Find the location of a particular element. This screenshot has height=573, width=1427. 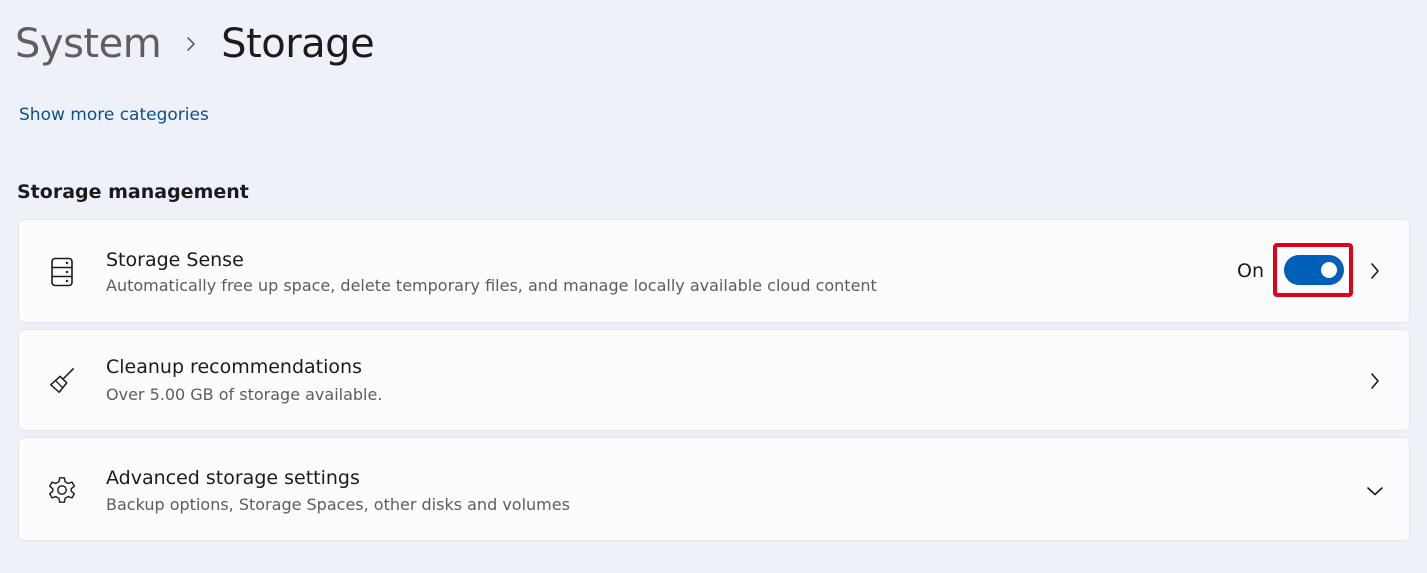

toggle-knob is located at coordinates (1329, 270).